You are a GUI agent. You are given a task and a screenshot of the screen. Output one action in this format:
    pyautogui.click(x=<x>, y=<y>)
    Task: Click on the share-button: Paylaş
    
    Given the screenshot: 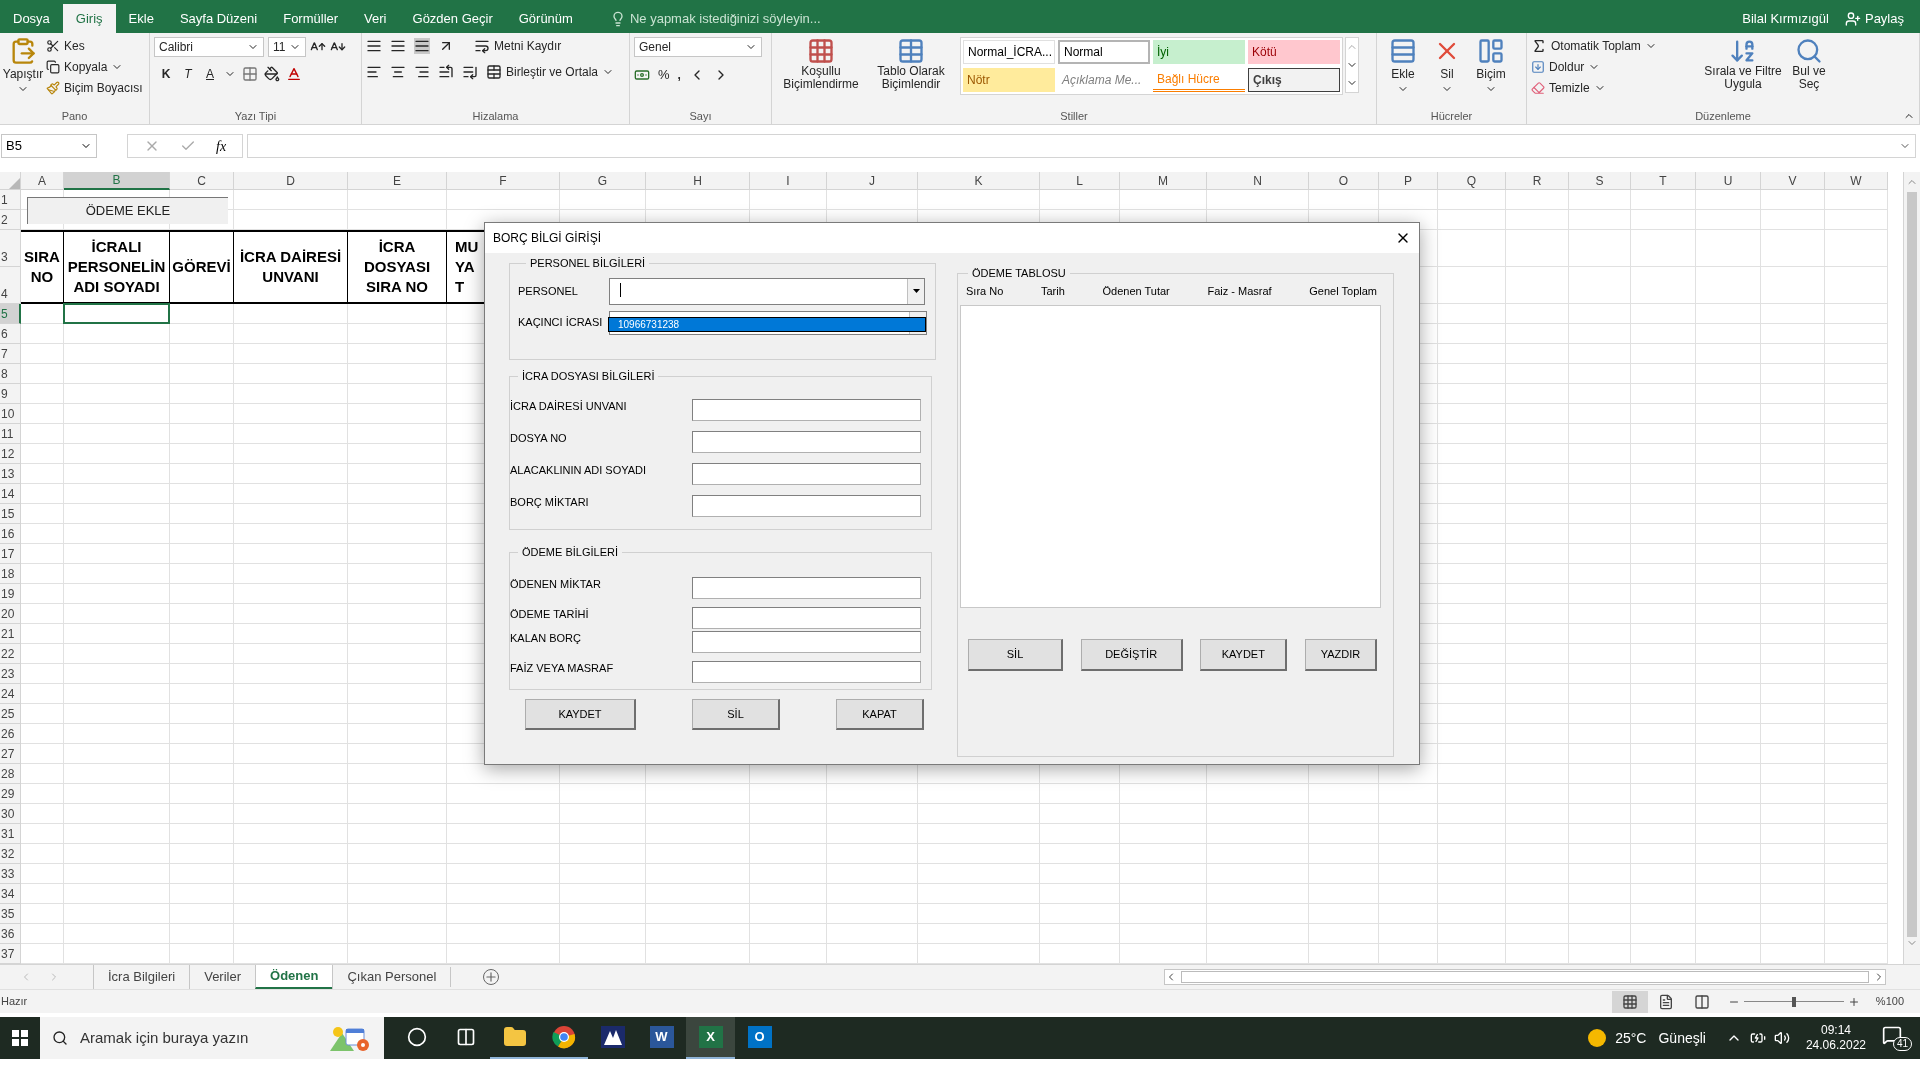 What is the action you would take?
    pyautogui.click(x=1882, y=18)
    